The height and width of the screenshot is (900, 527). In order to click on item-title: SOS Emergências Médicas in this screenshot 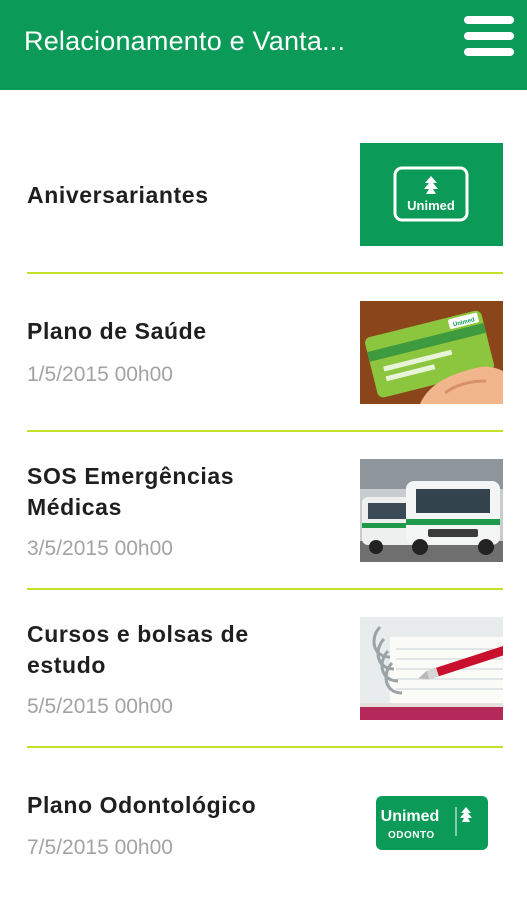, I will do `click(131, 491)`.